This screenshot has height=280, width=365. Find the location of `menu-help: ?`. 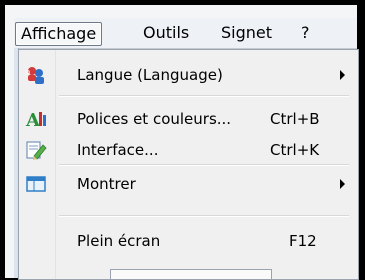

menu-help: ? is located at coordinates (305, 33).